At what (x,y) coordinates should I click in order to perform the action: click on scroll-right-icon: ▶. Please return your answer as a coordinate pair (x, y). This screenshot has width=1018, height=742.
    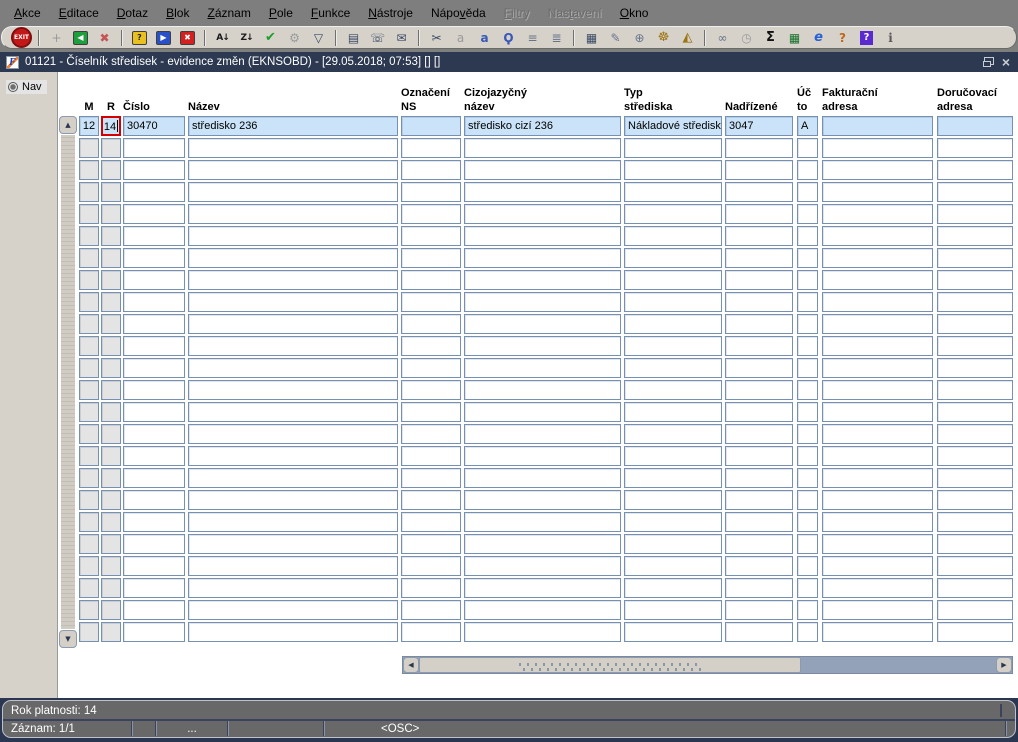
    Looking at the image, I should click on (1004, 665).